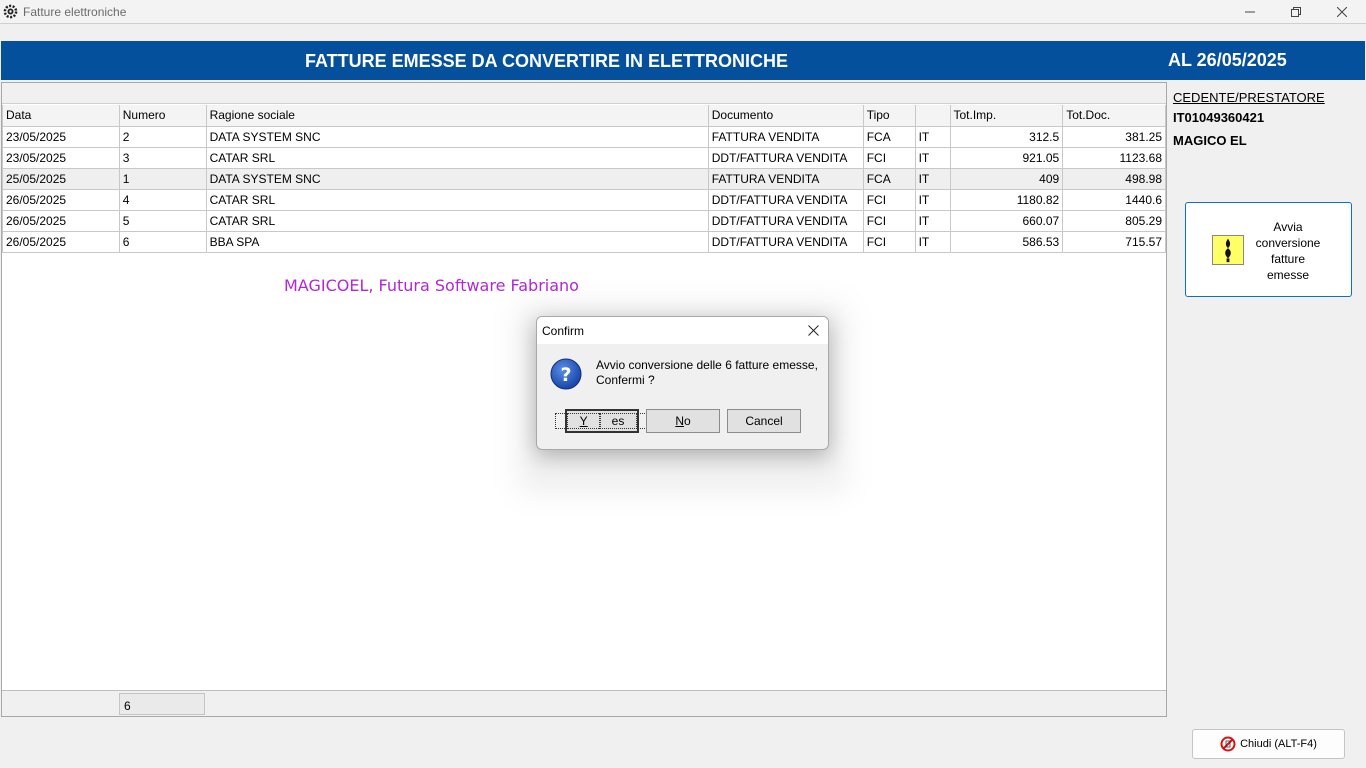 Image resolution: width=1366 pixels, height=768 pixels. Describe the element at coordinates (1227, 60) in the screenshot. I see `date-label: AL 26/05/2025` at that location.